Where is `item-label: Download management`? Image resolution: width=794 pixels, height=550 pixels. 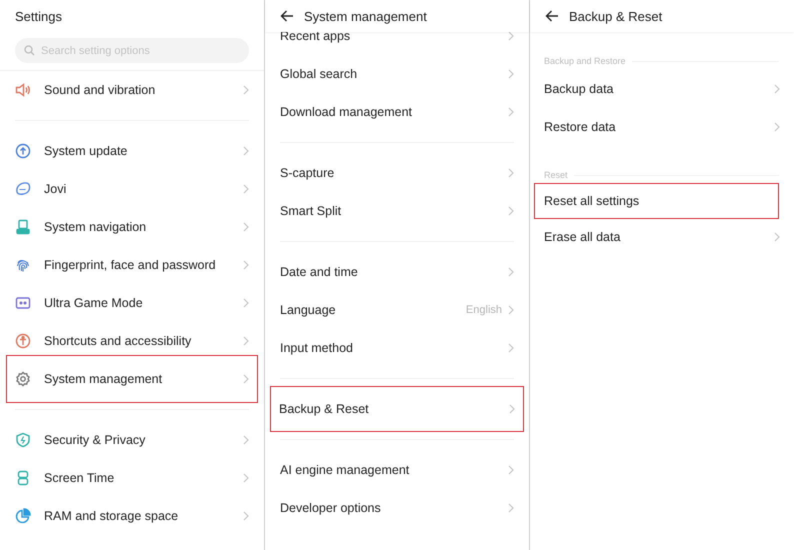 item-label: Download management is located at coordinates (347, 112).